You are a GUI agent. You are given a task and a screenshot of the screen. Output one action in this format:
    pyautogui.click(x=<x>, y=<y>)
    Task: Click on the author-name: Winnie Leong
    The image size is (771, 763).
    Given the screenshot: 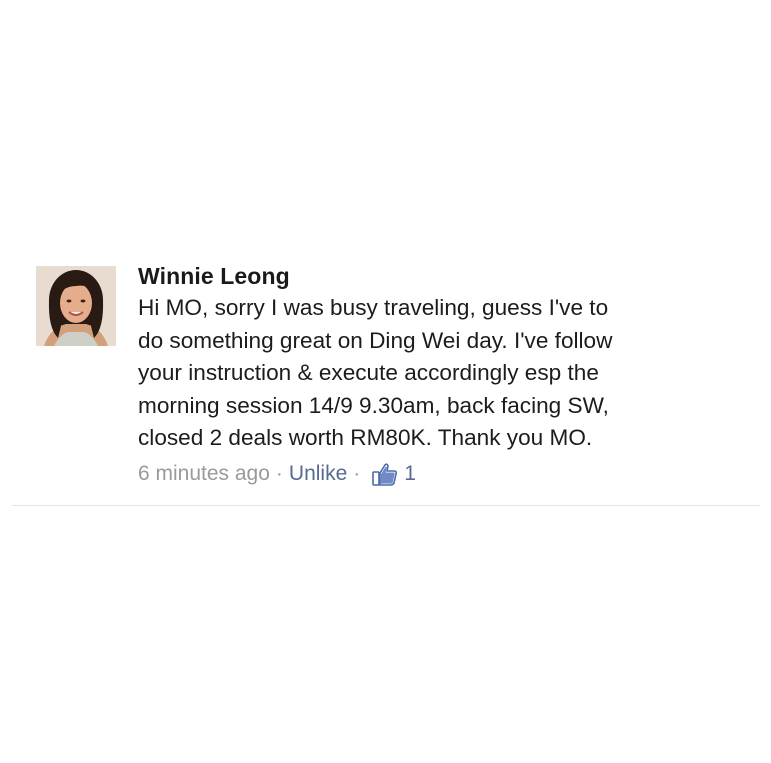 What is the action you would take?
    pyautogui.click(x=448, y=276)
    